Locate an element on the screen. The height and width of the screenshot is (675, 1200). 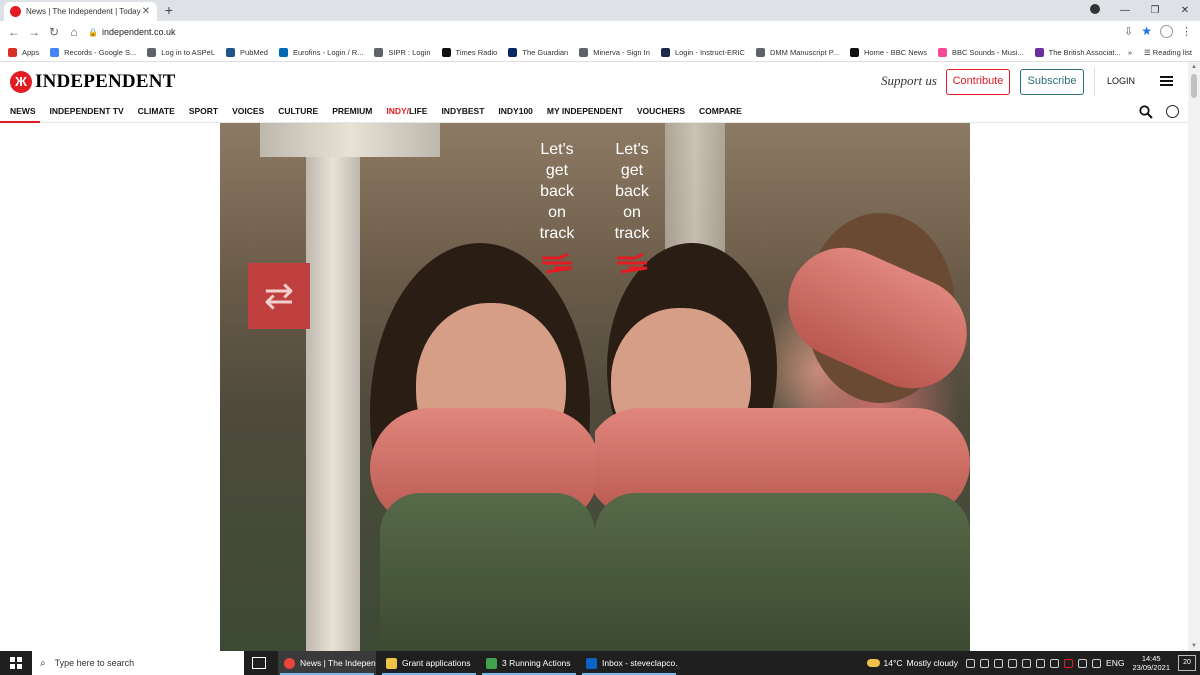
install-app-icon: ⇩ is located at coordinates (1128, 31).